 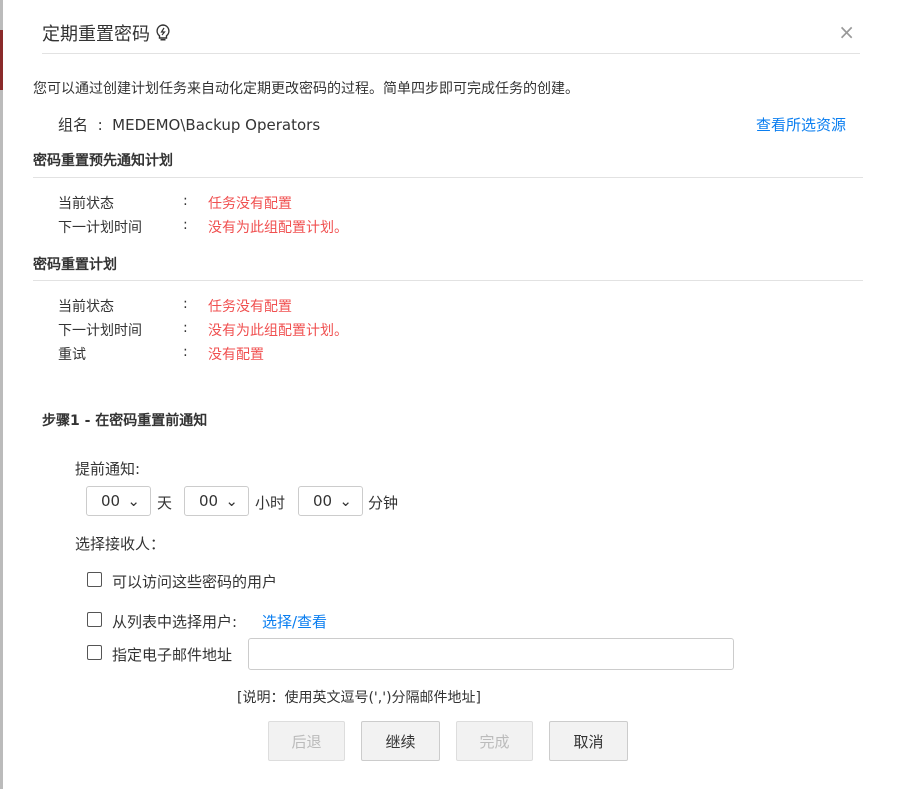 What do you see at coordinates (400, 741) in the screenshot?
I see `continue-button: 继续` at bounding box center [400, 741].